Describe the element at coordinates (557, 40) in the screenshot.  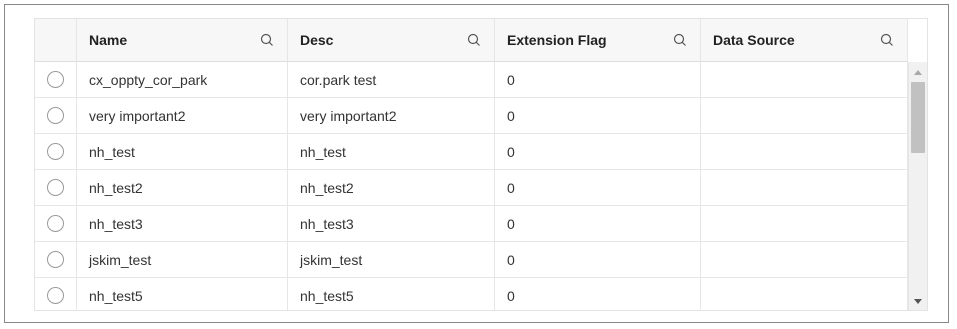
I see `column-header-label: Extension Flag` at that location.